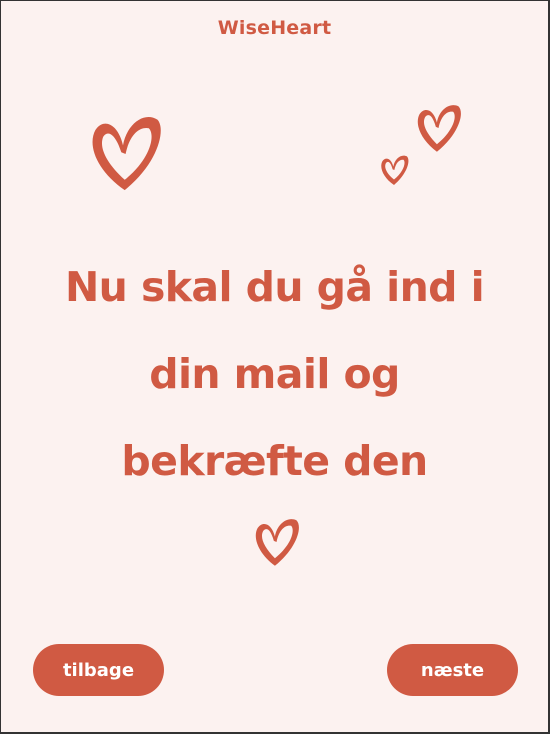 This screenshot has height=734, width=550. What do you see at coordinates (274, 28) in the screenshot?
I see `brand-logo-text: WiseHeart` at bounding box center [274, 28].